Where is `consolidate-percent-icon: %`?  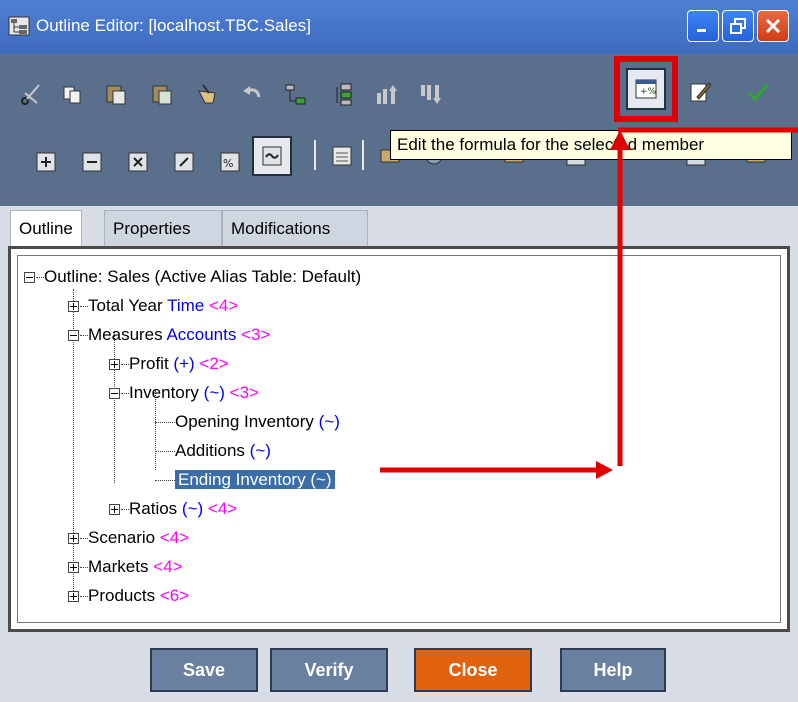
consolidate-percent-icon: % is located at coordinates (230, 162).